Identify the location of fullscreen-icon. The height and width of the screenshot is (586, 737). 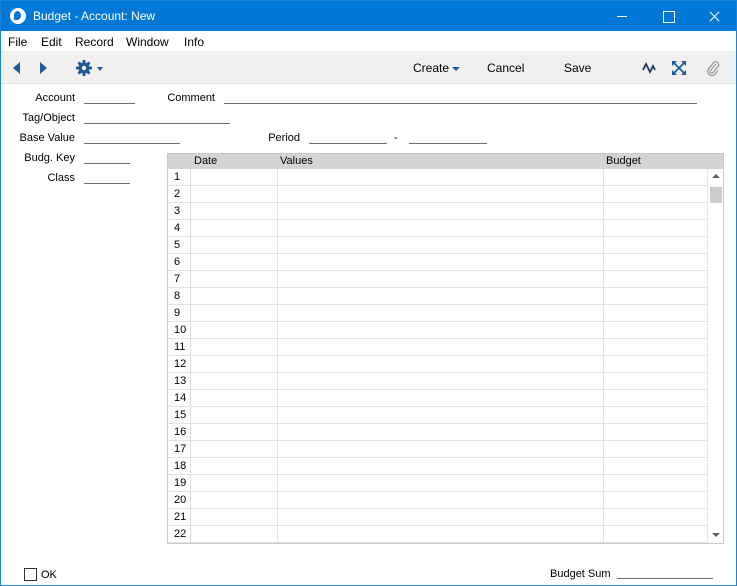
(679, 68).